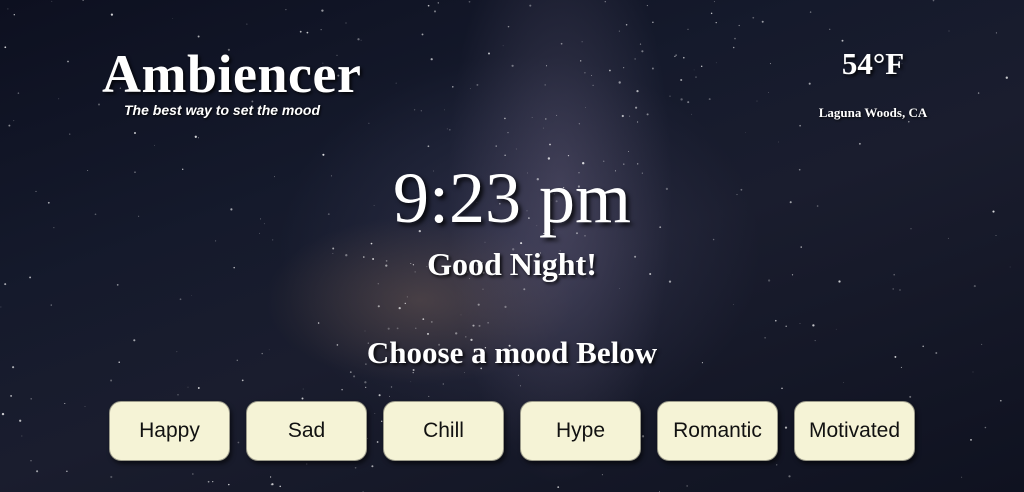  Describe the element at coordinates (580, 431) in the screenshot. I see `mood-button-hype: Hype` at that location.